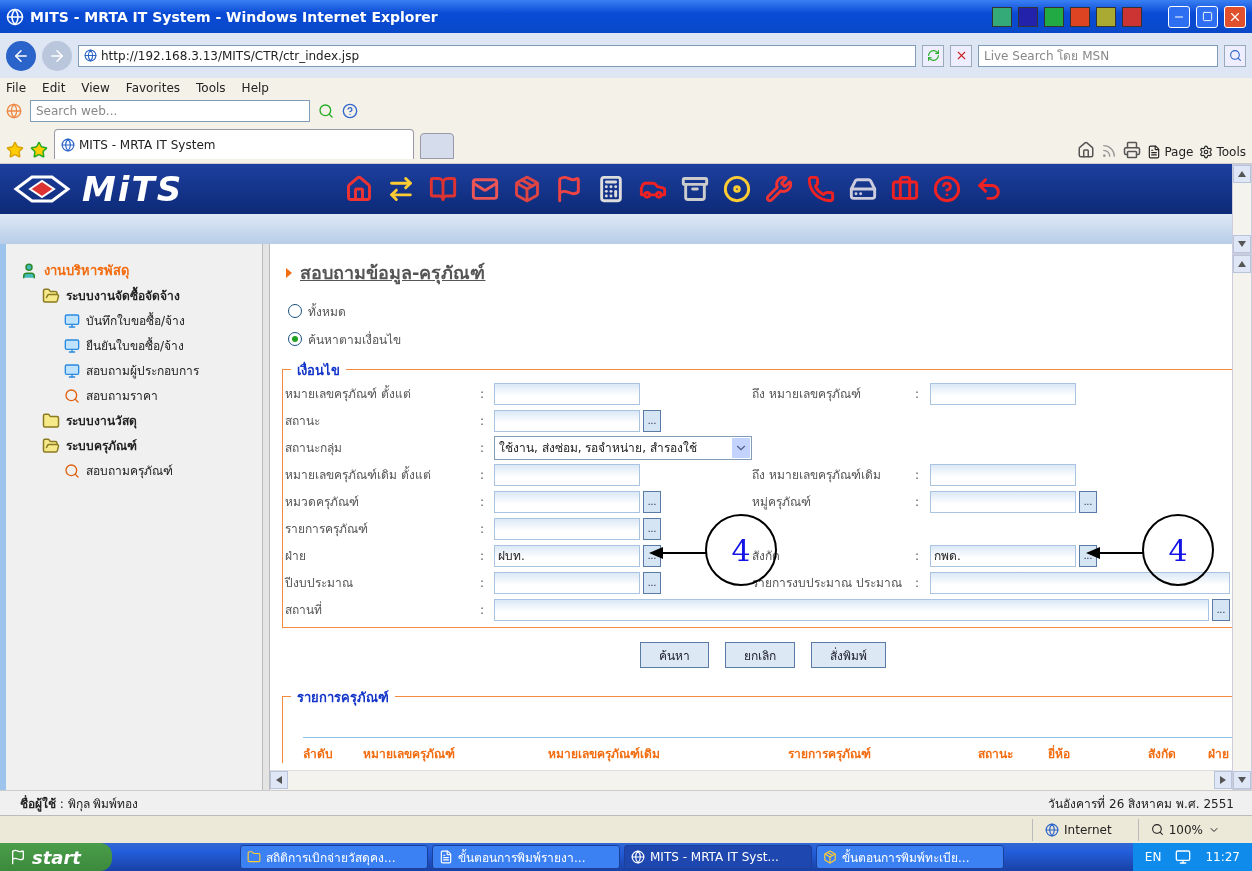 Image resolution: width=1252 pixels, height=871 pixels. Describe the element at coordinates (933, 55) in the screenshot. I see `refresh-button` at that location.